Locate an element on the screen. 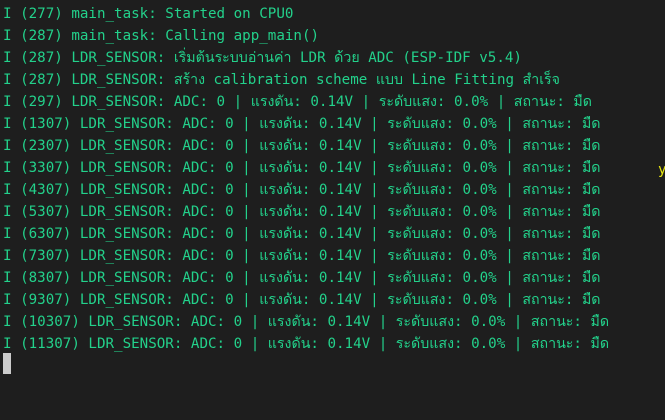 This screenshot has height=420, width=665. log-line: I (277) main_task: Started on CPU0 is located at coordinates (148, 14).